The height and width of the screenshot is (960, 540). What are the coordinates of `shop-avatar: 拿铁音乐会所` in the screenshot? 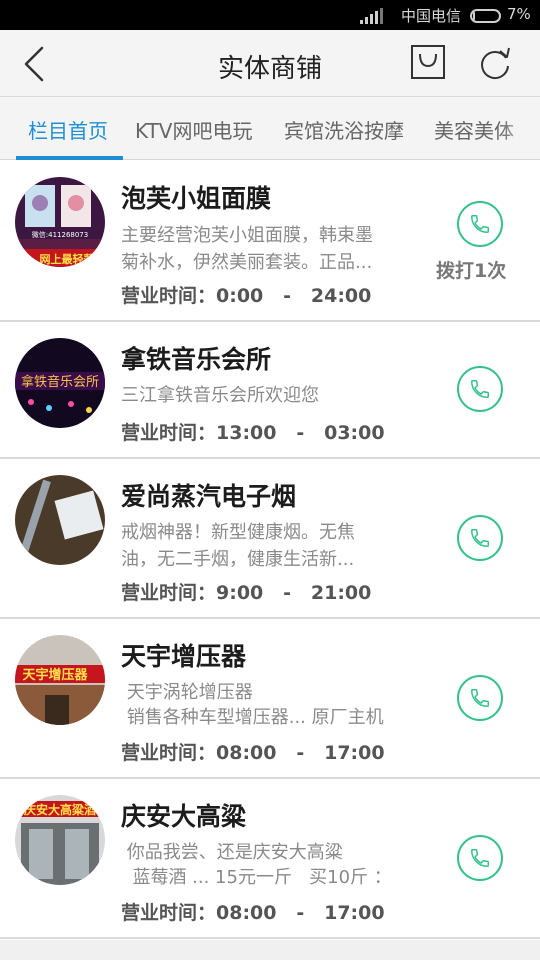 It's located at (60, 383).